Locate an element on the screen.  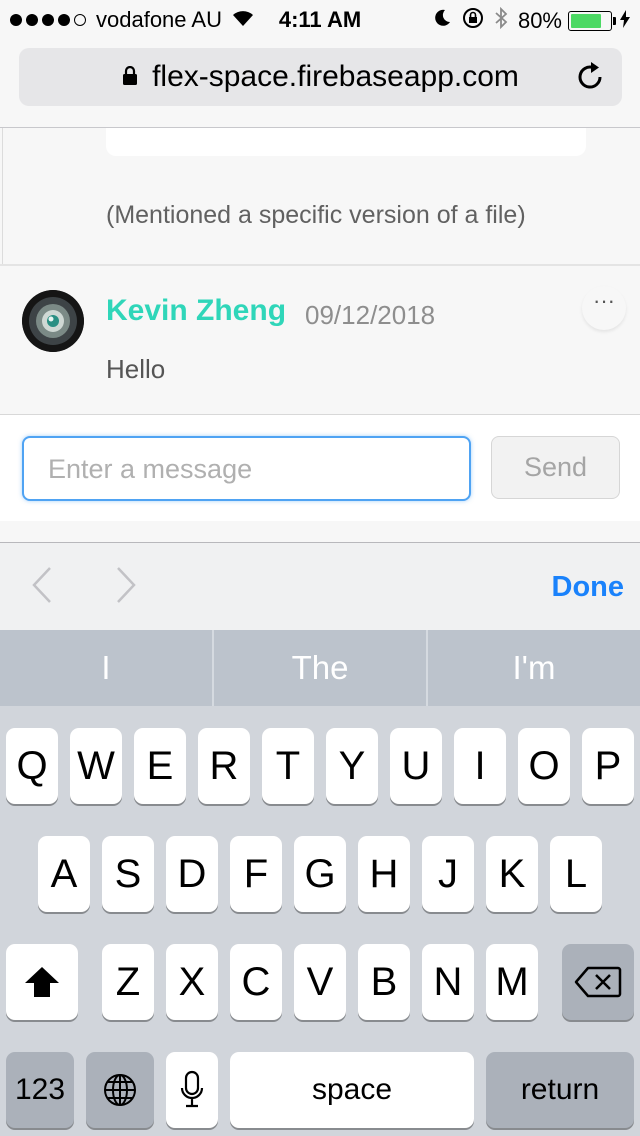
next-field-icon is located at coordinates (126, 587).